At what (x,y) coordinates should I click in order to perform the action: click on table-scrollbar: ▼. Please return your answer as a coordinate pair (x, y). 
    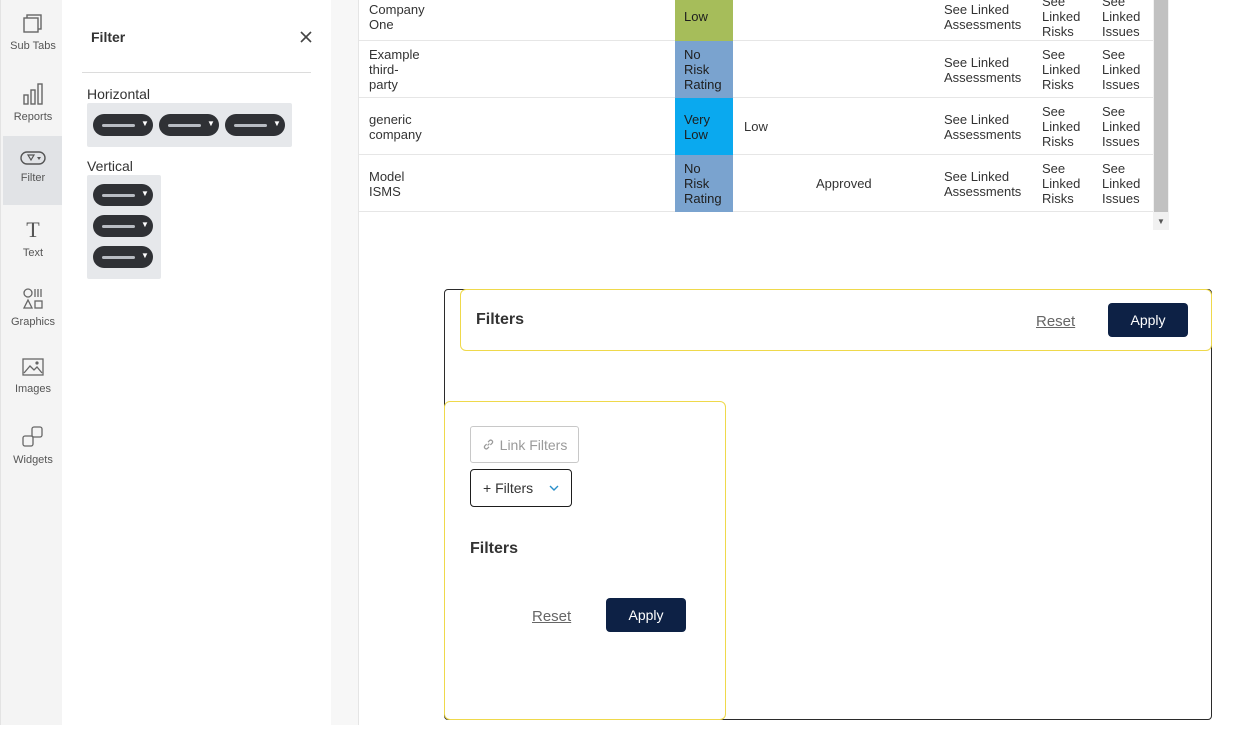
    Looking at the image, I should click on (1161, 115).